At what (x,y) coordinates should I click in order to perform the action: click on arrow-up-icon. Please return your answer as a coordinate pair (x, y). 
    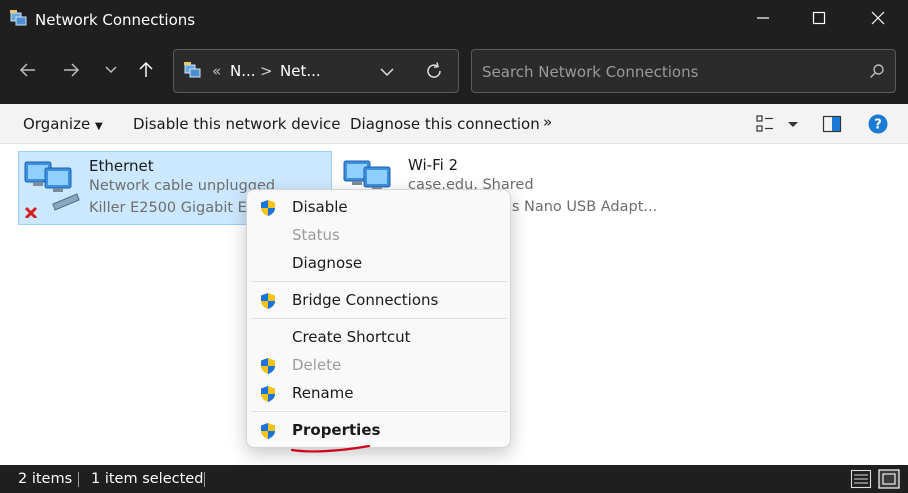
    Looking at the image, I should click on (146, 72).